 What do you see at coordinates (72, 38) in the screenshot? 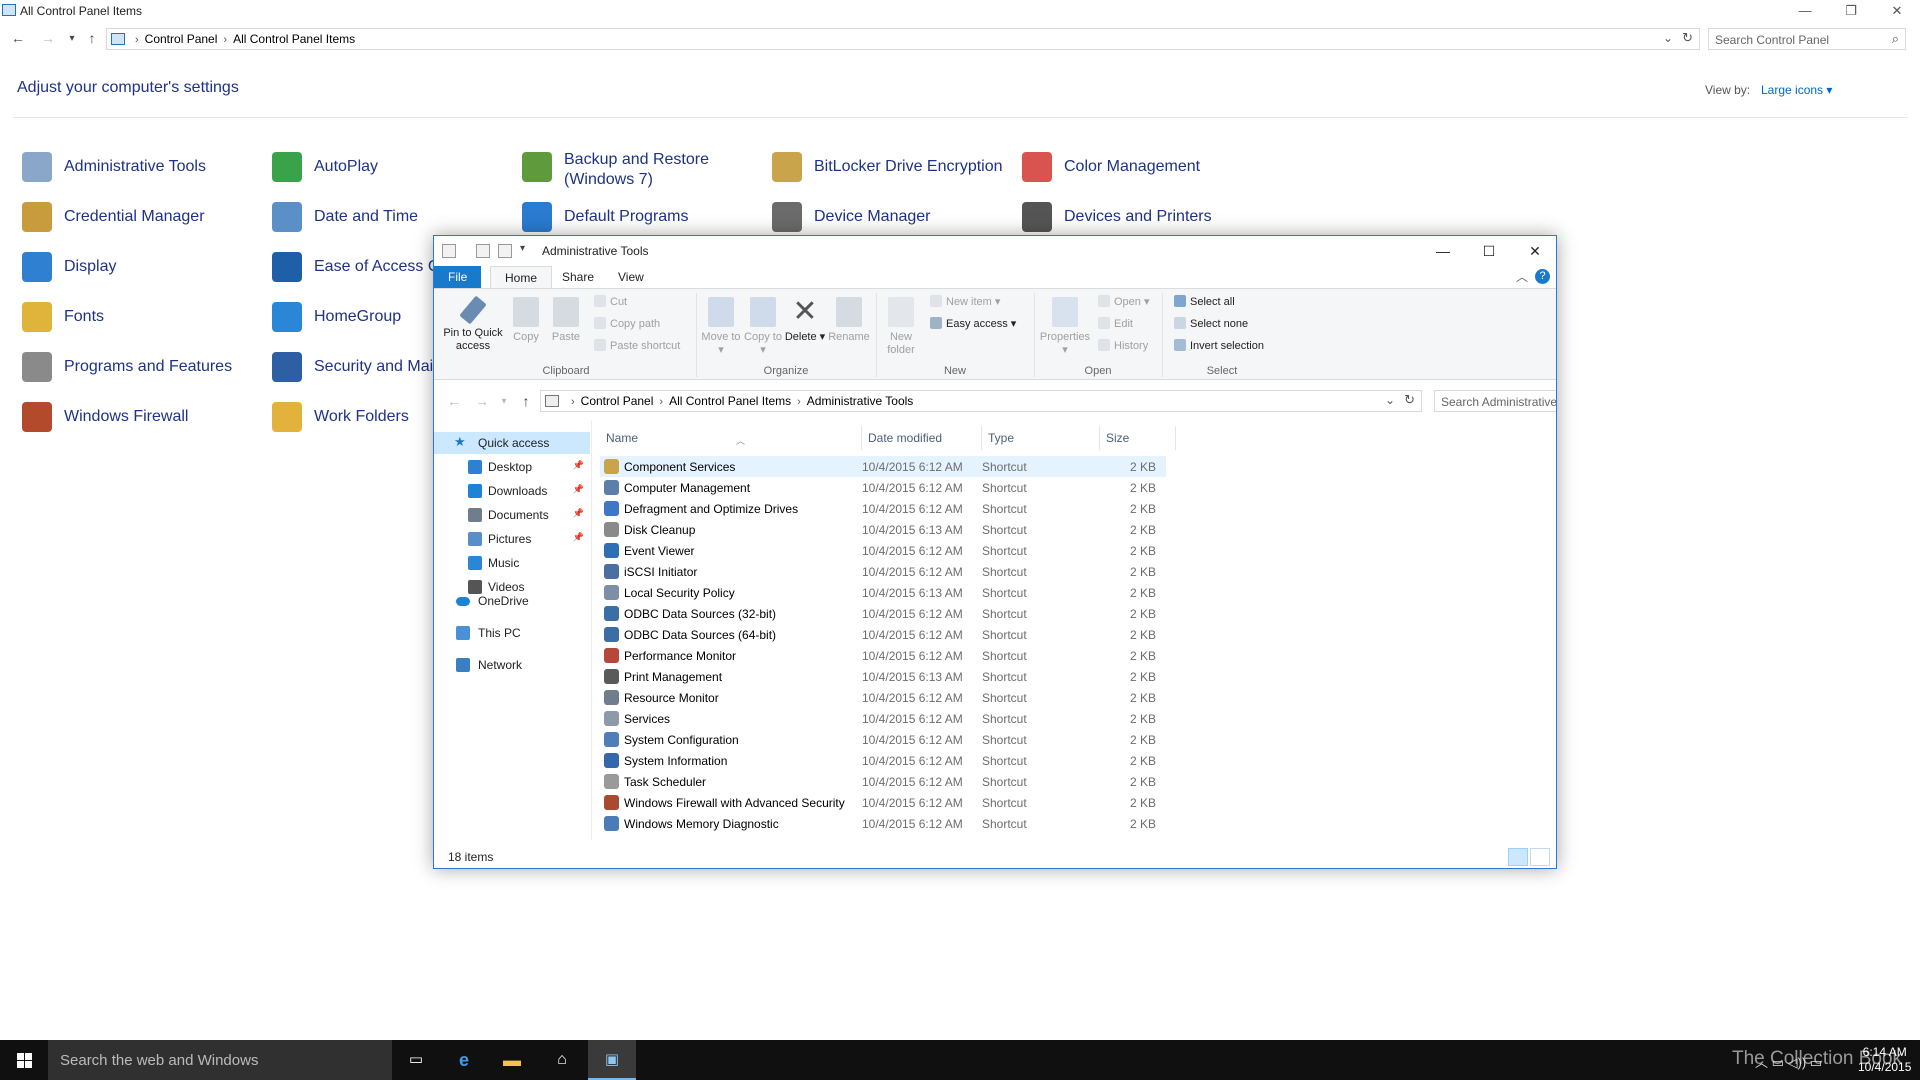
I see `recent-locations-chevron-icon: ▾` at bounding box center [72, 38].